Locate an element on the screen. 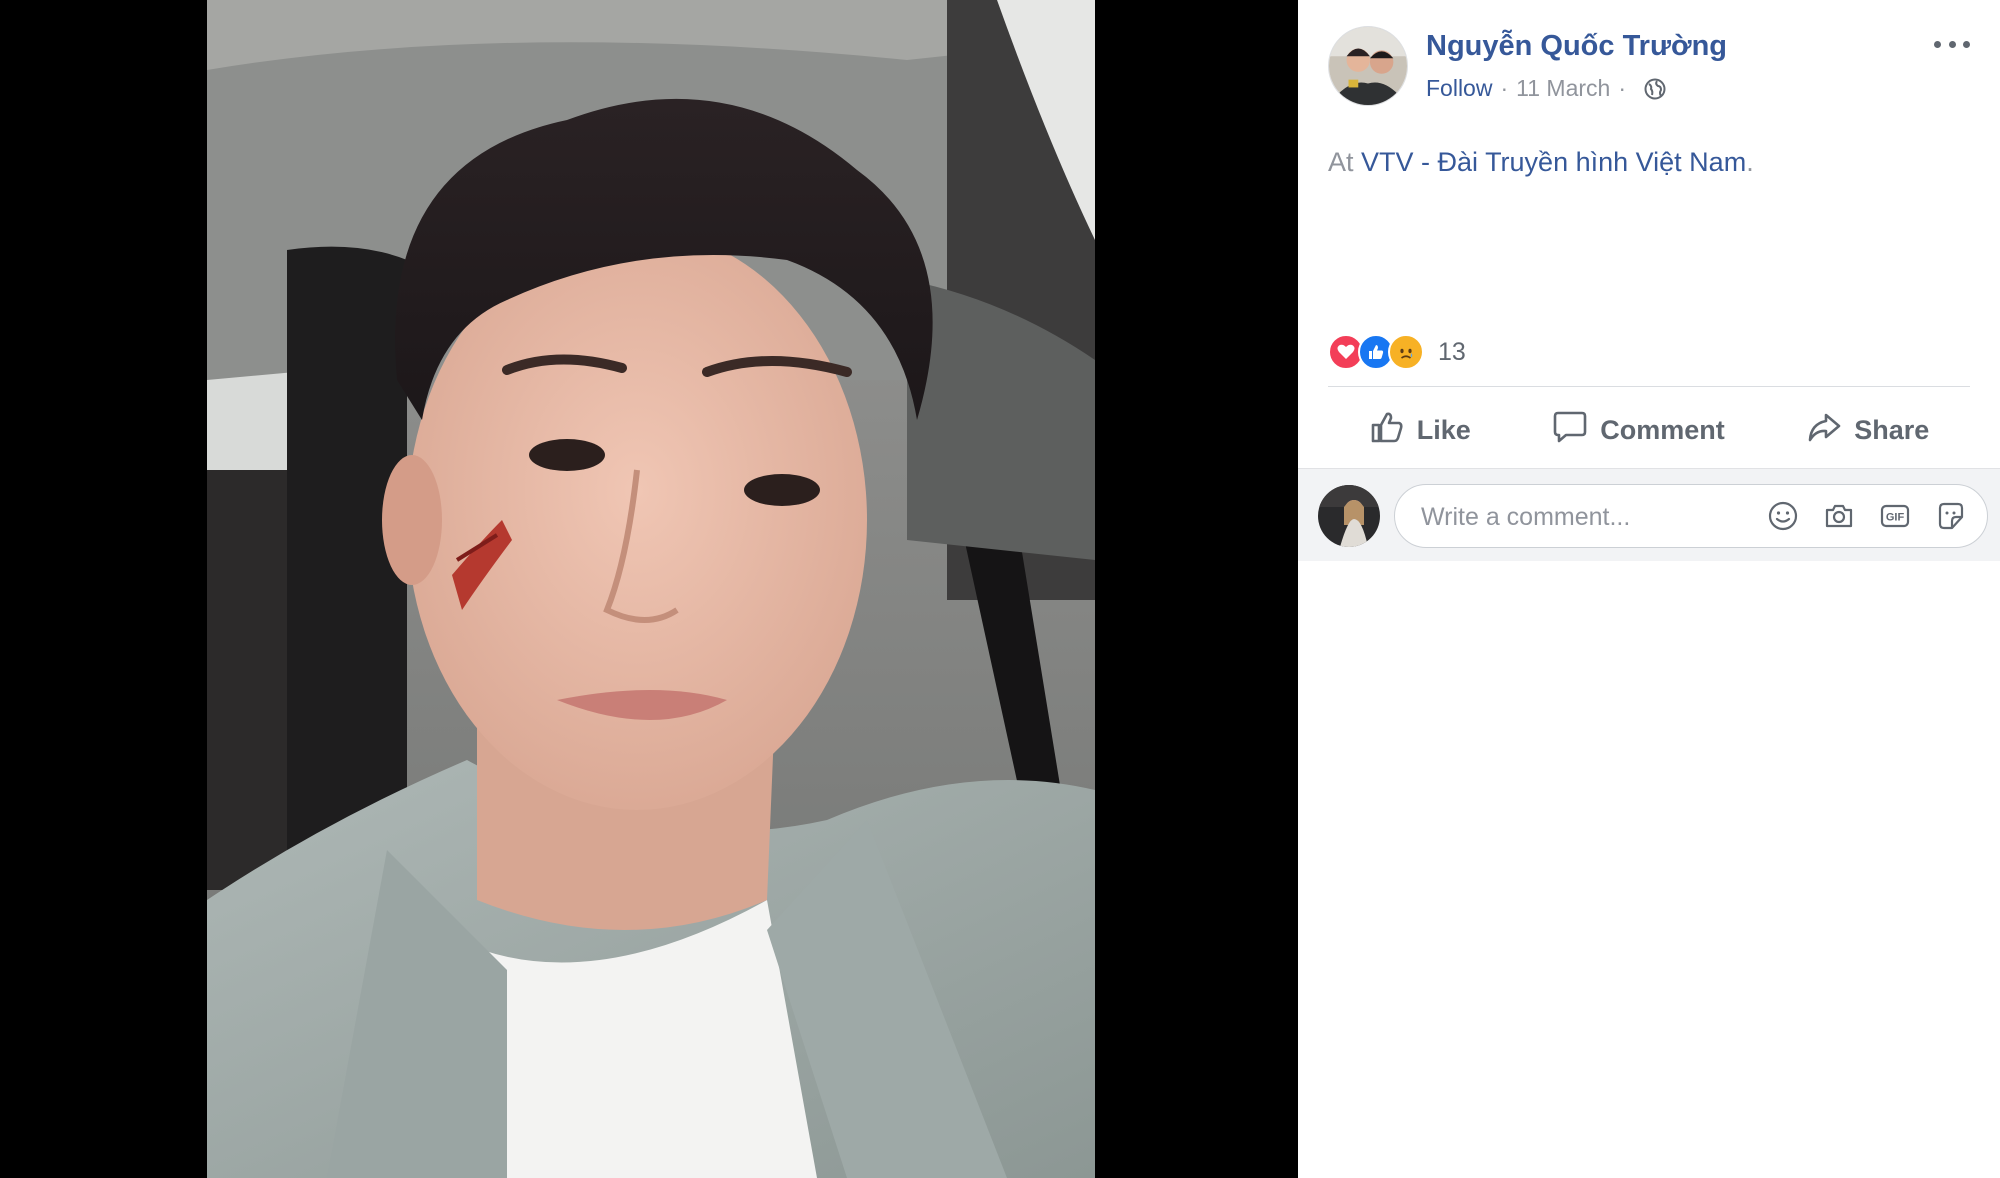  comment-box: GIF is located at coordinates (1691, 516).